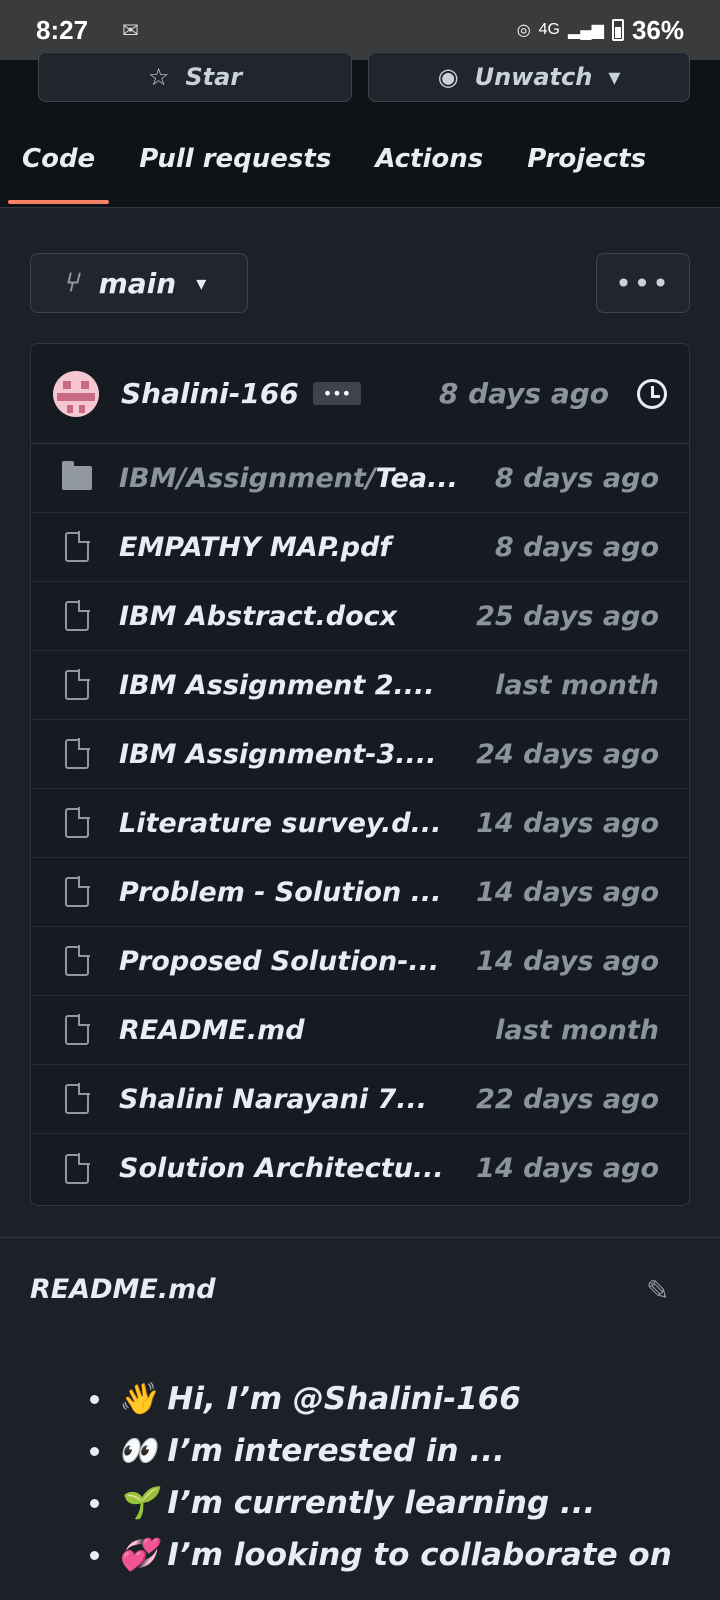 The width and height of the screenshot is (720, 1600). What do you see at coordinates (76, 393) in the screenshot?
I see `avatar` at bounding box center [76, 393].